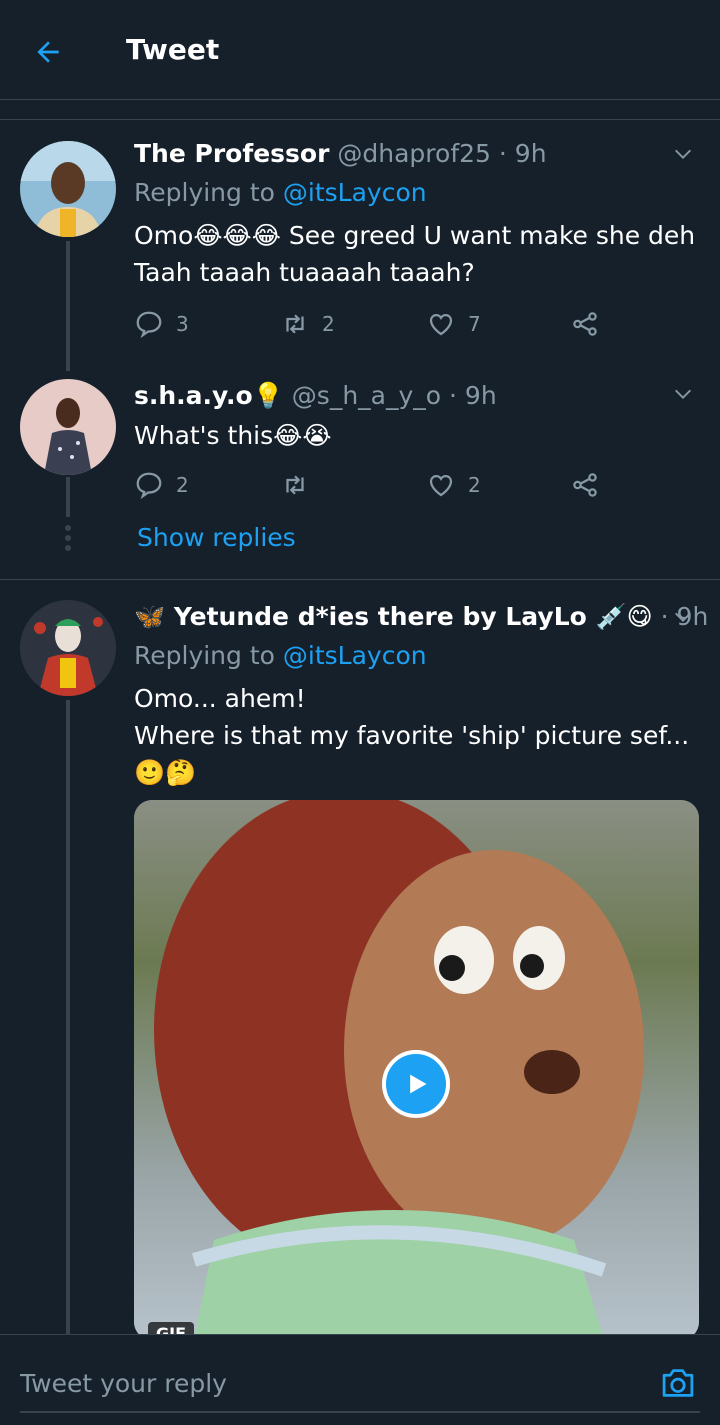 This screenshot has width=720, height=1425. I want to click on top-bar: Tweet, so click(360, 50).